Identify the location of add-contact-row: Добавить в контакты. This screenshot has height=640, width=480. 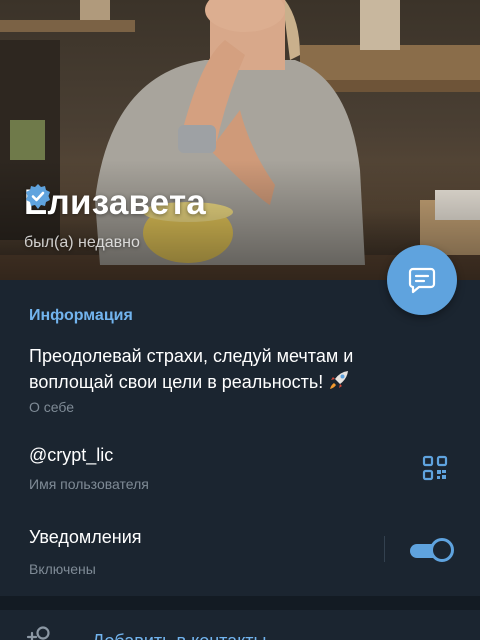
(240, 625).